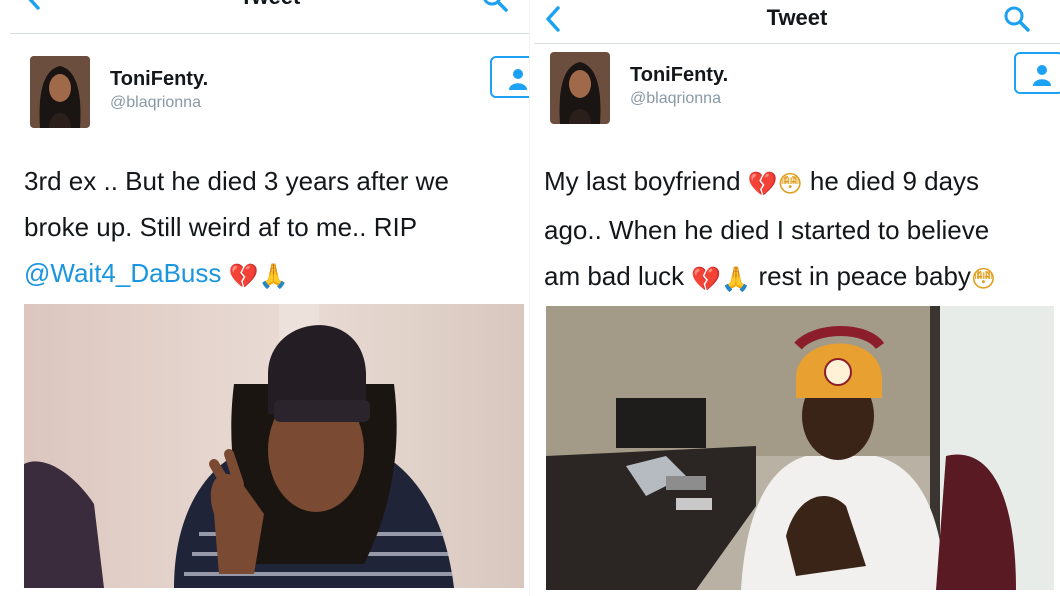  What do you see at coordinates (236, 181) in the screenshot?
I see `tweet-line: 3rd ex .. But he died 3 years after we` at bounding box center [236, 181].